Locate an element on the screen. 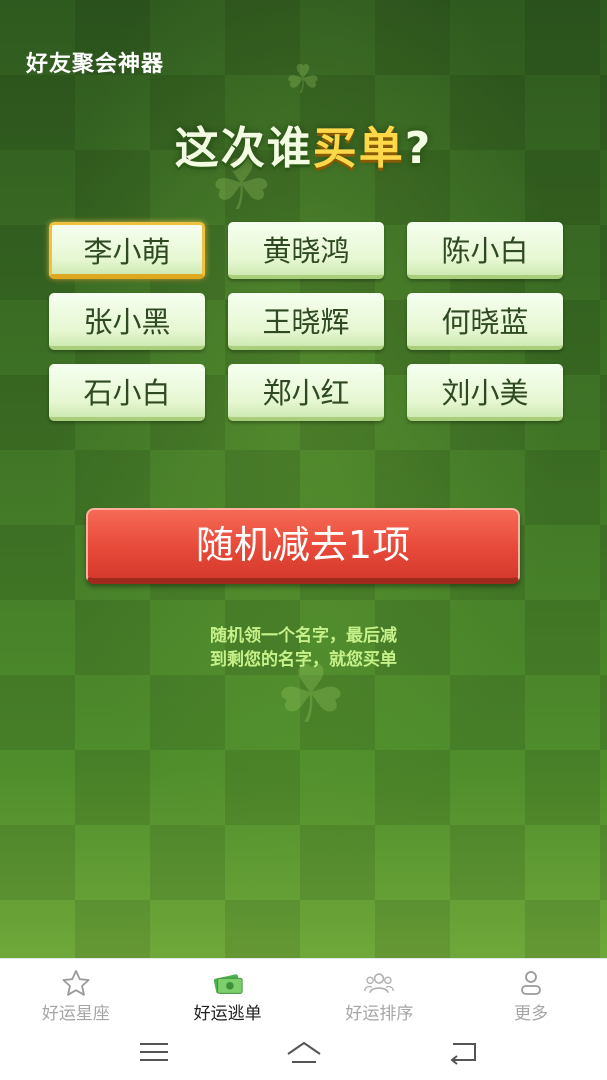 The image size is (607, 1080). system-navigation-bar is located at coordinates (303, 1053).